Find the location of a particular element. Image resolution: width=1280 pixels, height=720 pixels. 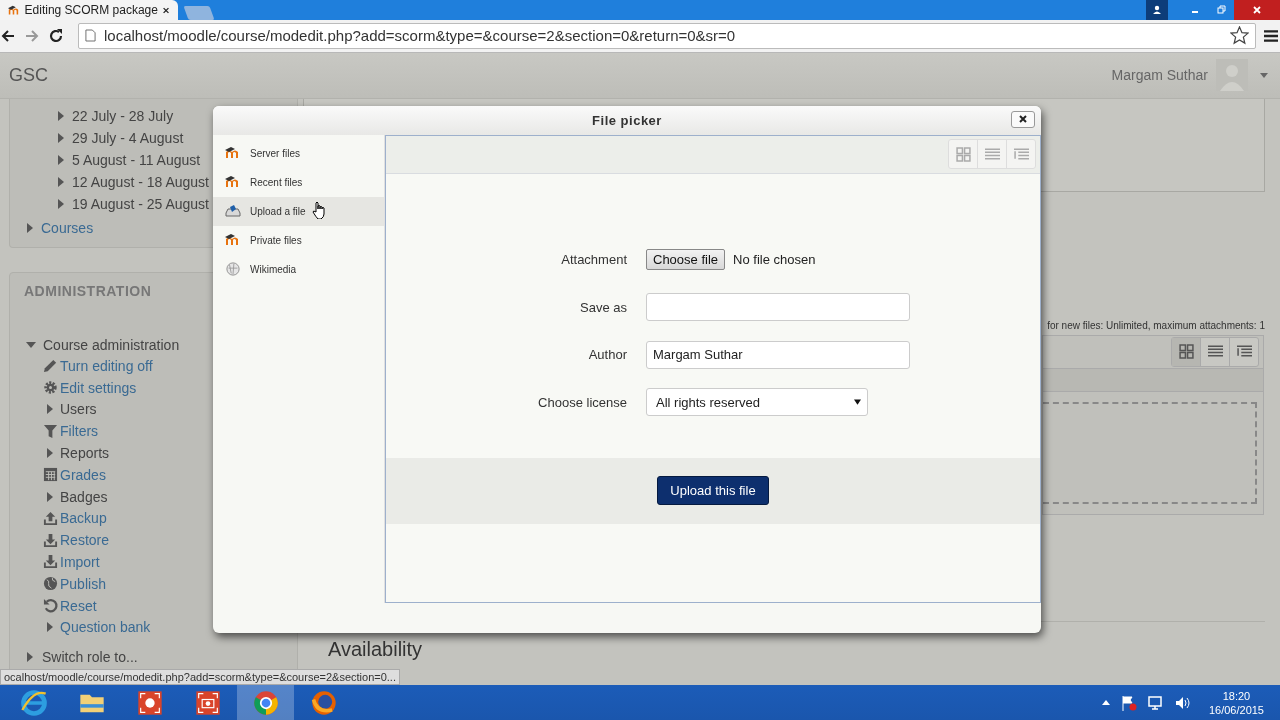

address-bar: localhost/moodle/course/modedit.php?add=scorm&type=&course=2&section=0&return=0&sr=0 is located at coordinates (667, 35).